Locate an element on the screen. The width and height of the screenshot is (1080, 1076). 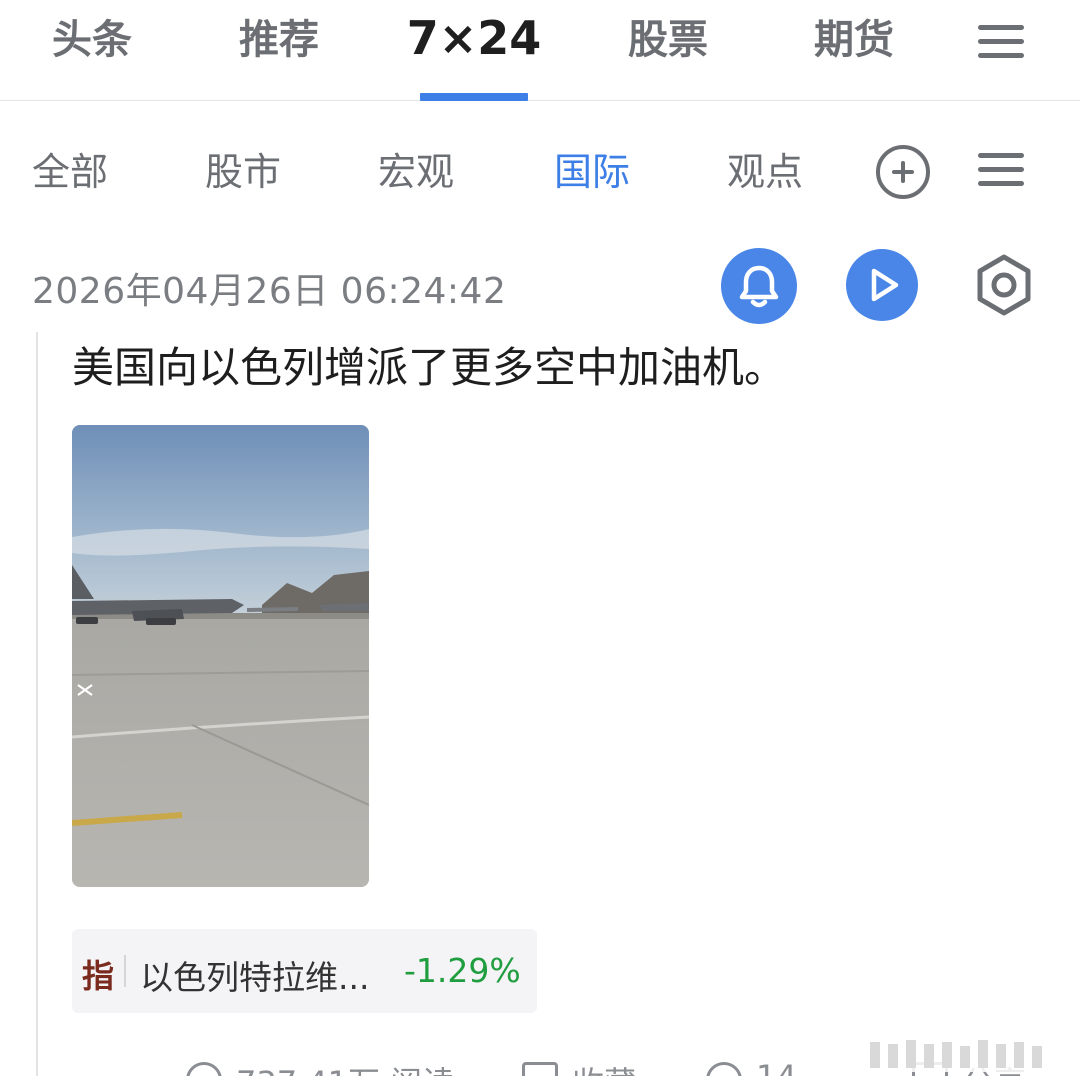
active-tab-indicator is located at coordinates (474, 97).